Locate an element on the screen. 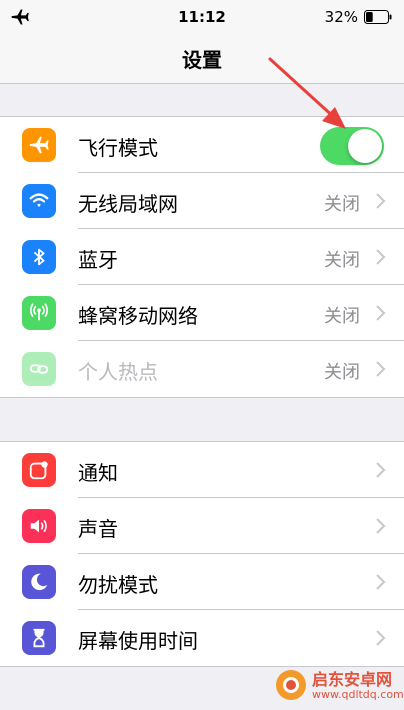 This screenshot has height=710, width=404. settings-row-label: 勿扰模式 is located at coordinates (118, 585).